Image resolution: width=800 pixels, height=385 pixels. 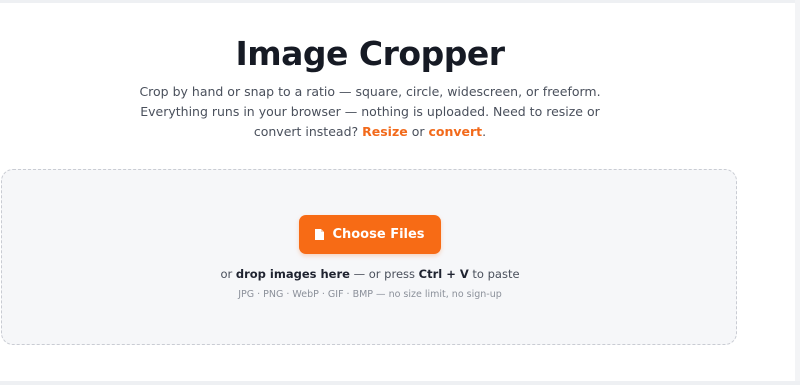 I want to click on page-title: Image Cropper, so click(x=370, y=53).